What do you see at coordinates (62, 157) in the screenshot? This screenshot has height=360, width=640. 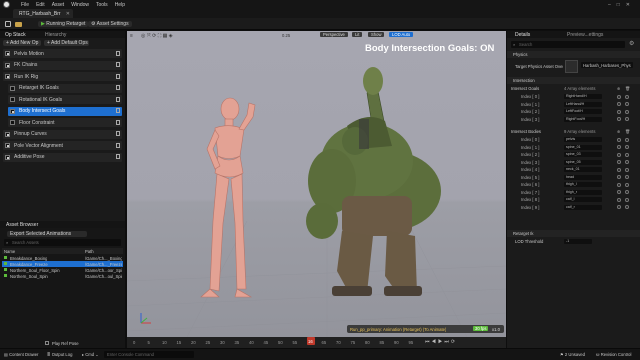 I see `op-row: Additive Pose` at bounding box center [62, 157].